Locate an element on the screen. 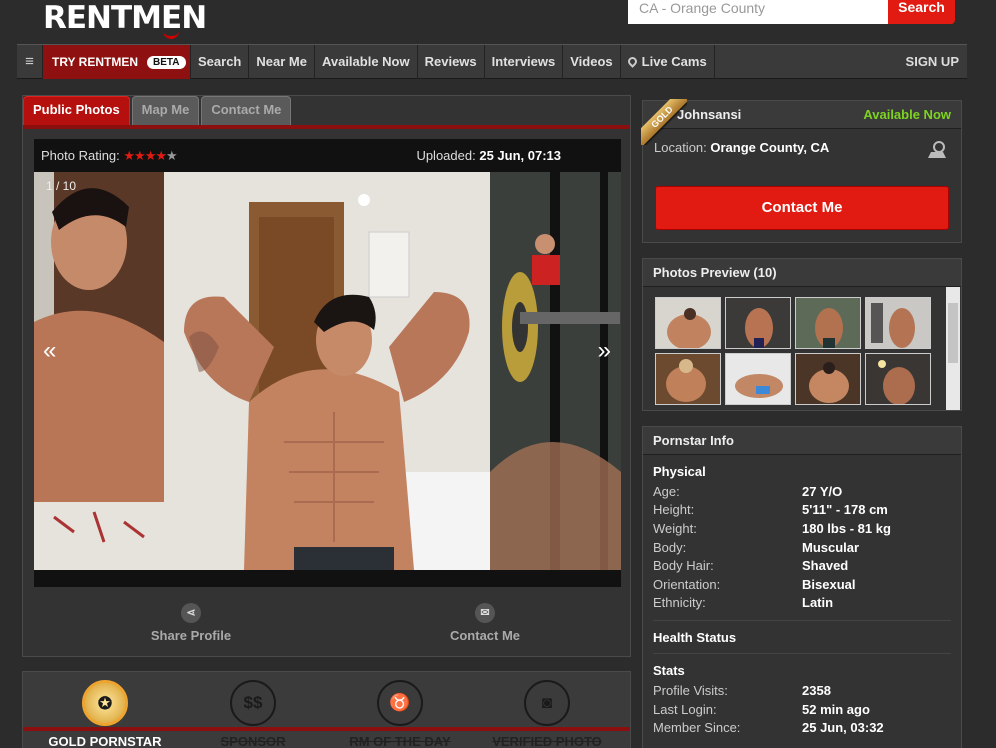 Image resolution: width=996 pixels, height=748 pixels. availability-status: Available Now is located at coordinates (907, 114).